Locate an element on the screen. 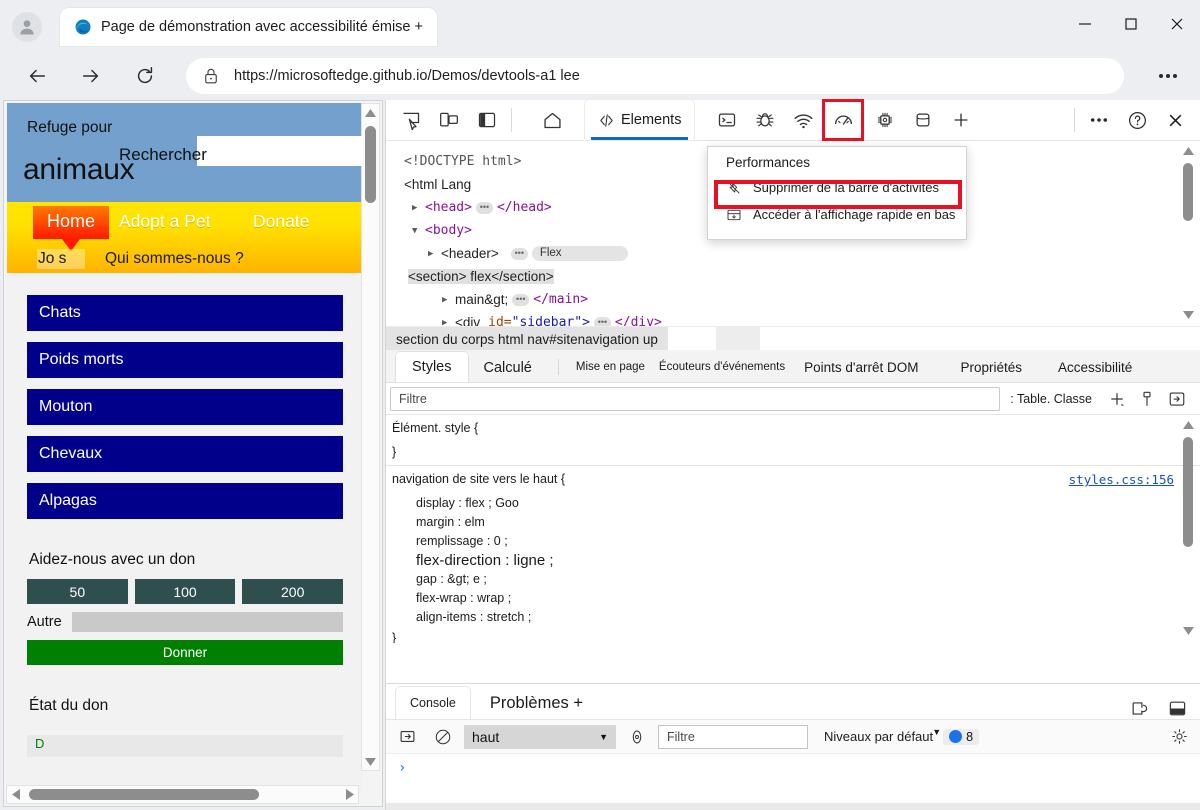 This screenshot has width=1200, height=810. minimize-button is located at coordinates (1085, 24).